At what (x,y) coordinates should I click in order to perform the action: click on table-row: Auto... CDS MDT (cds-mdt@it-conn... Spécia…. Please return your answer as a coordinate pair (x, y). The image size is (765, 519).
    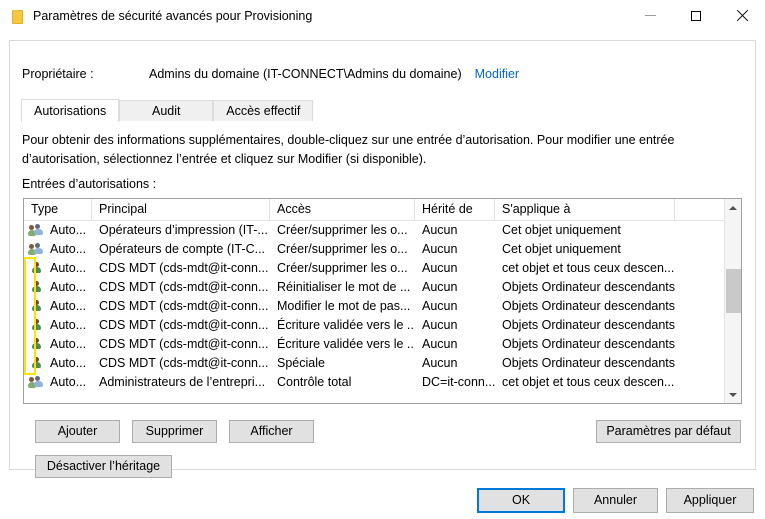
    Looking at the image, I should click on (382, 363).